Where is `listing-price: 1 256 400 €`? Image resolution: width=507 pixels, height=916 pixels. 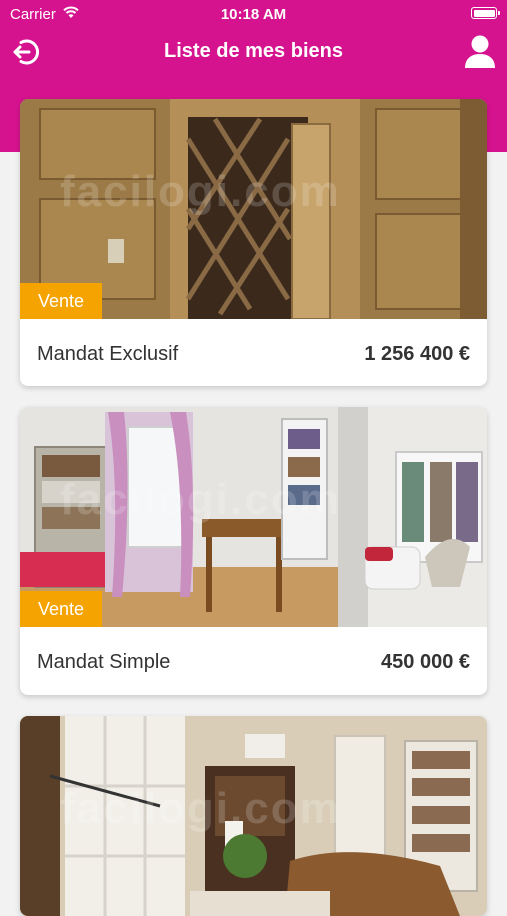
listing-price: 1 256 400 € is located at coordinates (417, 354).